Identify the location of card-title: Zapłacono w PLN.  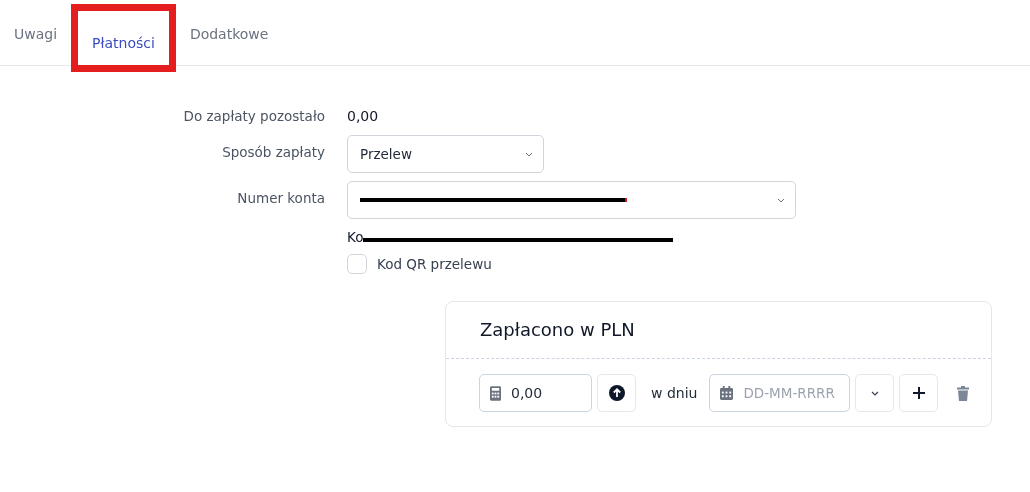
(718, 330).